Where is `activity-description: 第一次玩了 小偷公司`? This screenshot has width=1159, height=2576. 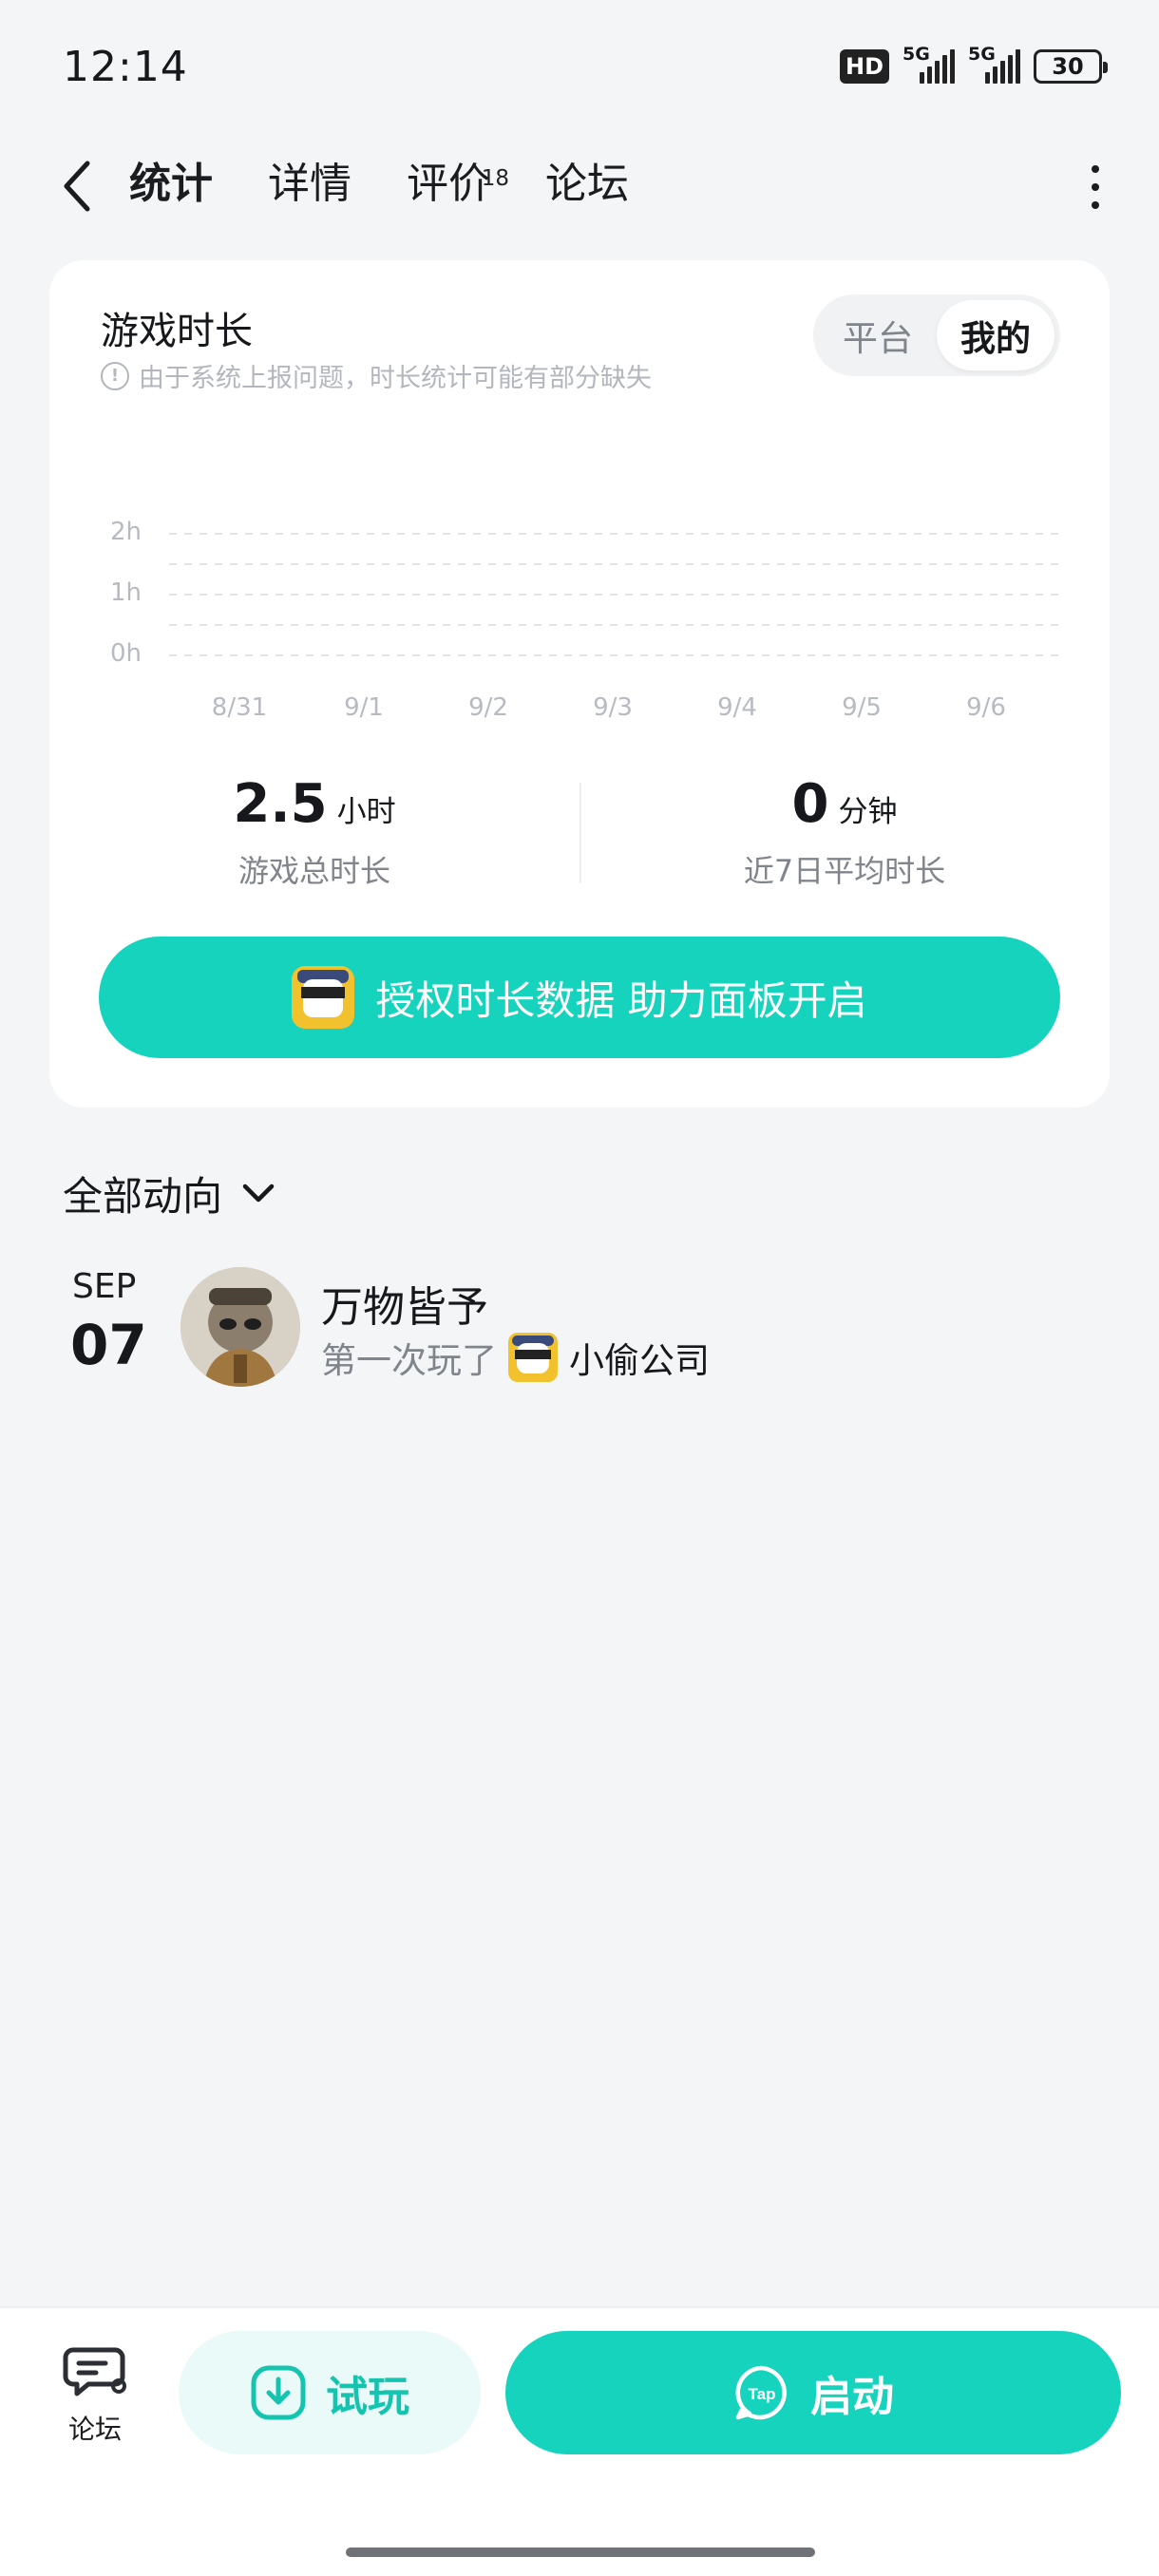 activity-description: 第一次玩了 小偷公司 is located at coordinates (515, 1357).